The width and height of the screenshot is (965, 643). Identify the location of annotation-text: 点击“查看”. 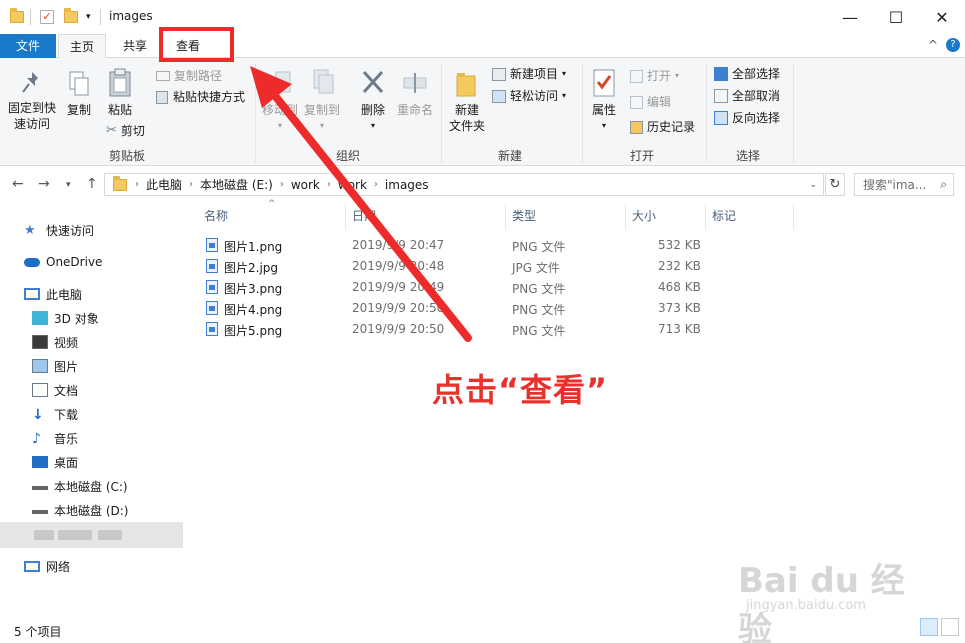
(520, 390).